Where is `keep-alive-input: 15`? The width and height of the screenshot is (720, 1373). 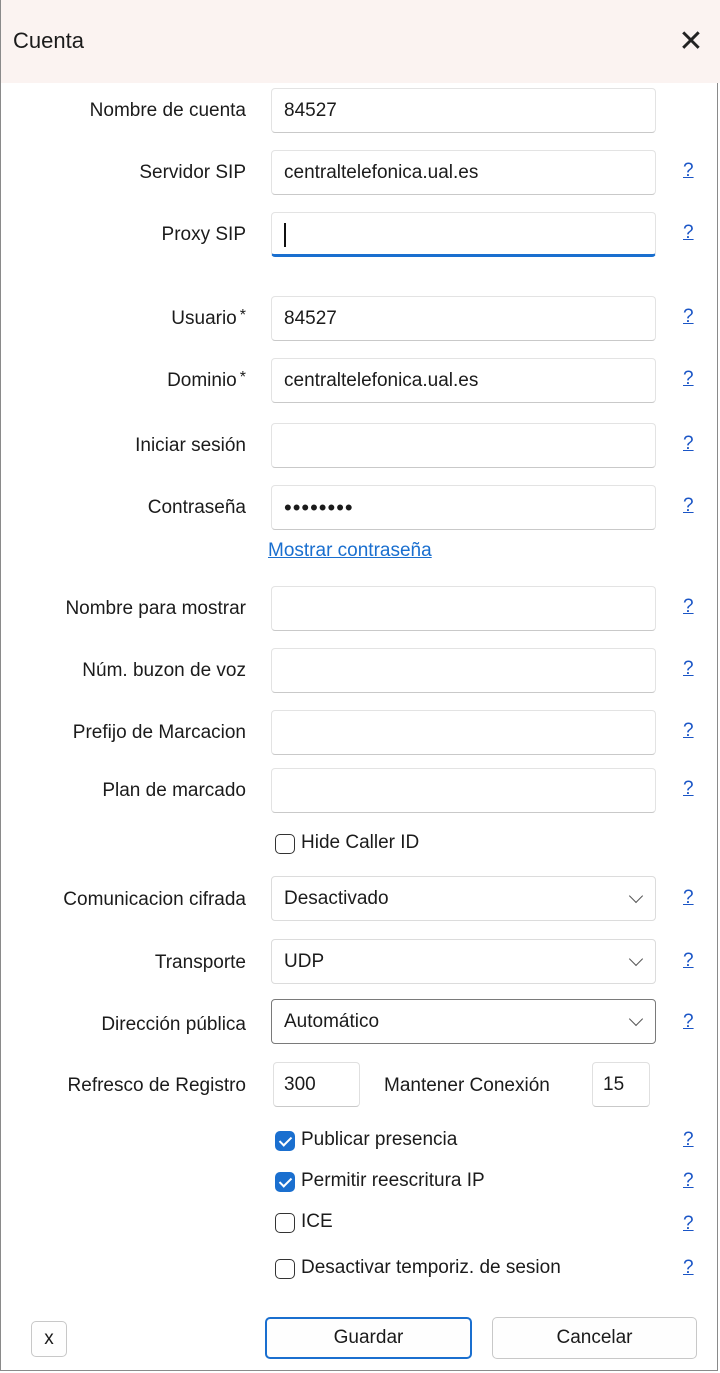
keep-alive-input: 15 is located at coordinates (621, 1084).